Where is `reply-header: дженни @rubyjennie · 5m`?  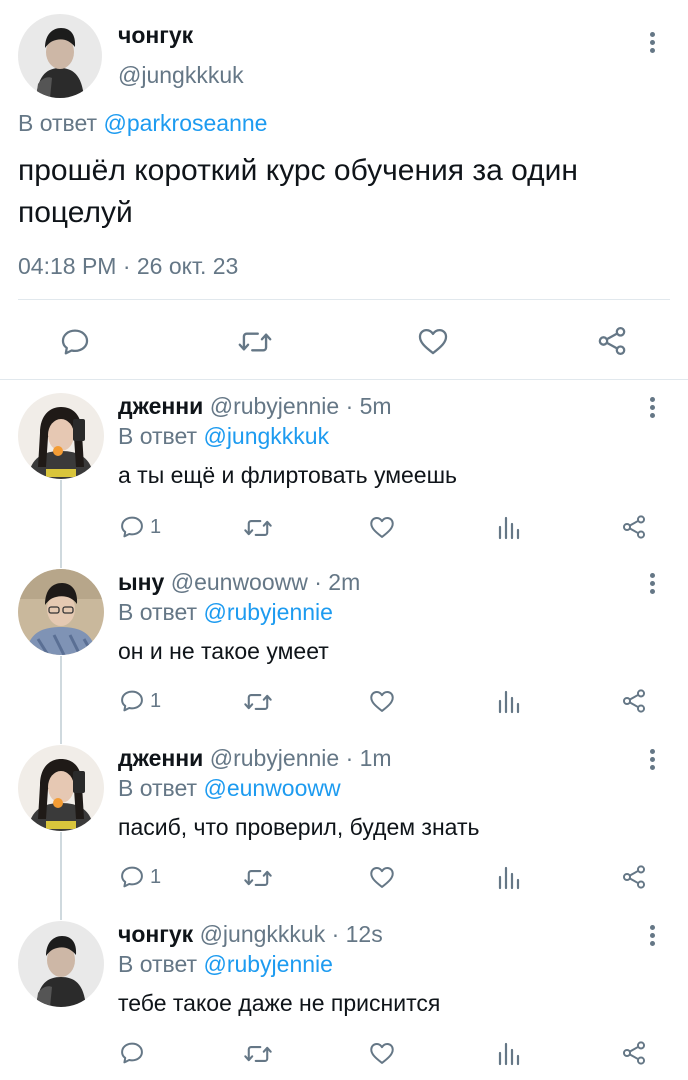 reply-header: дженни @rubyjennie · 5m is located at coordinates (255, 406).